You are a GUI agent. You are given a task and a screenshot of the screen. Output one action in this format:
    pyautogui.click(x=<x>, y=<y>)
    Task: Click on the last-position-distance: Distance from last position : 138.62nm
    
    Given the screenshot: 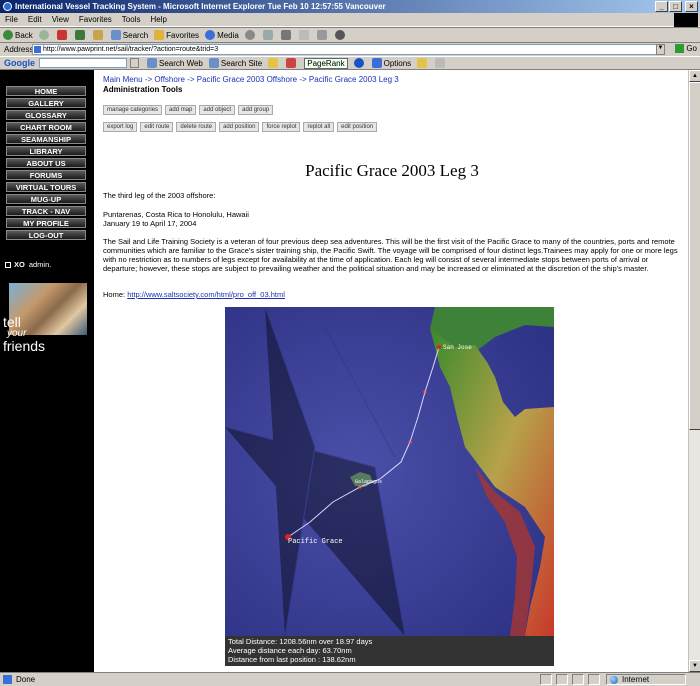 What is the action you would take?
    pyautogui.click(x=292, y=659)
    